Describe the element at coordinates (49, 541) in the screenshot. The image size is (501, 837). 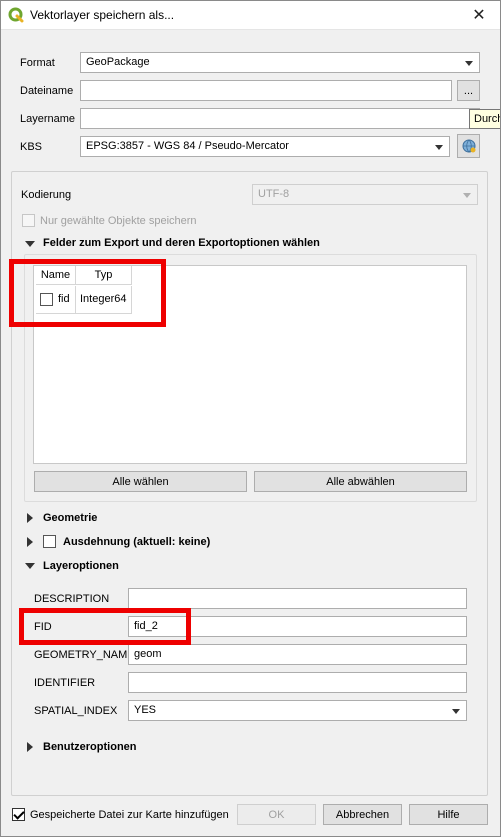
I see `extent-checkbox` at that location.